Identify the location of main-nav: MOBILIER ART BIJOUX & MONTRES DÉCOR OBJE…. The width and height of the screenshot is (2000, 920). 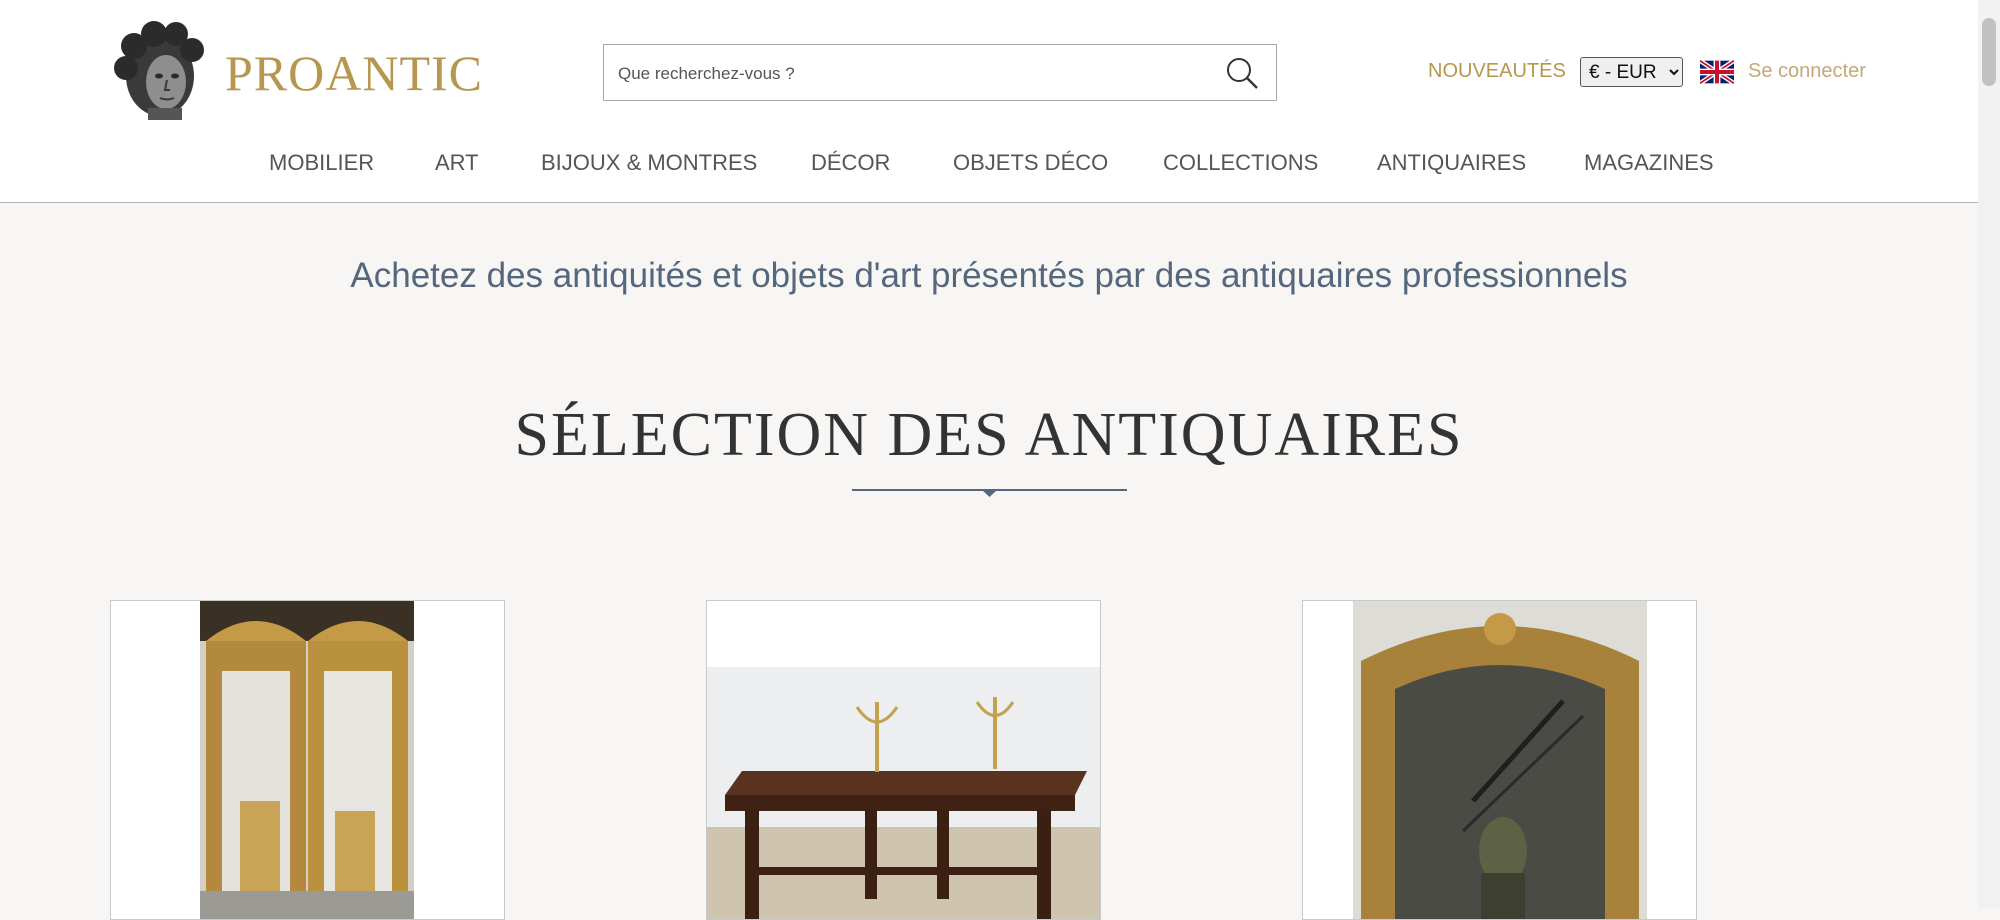
(989, 165).